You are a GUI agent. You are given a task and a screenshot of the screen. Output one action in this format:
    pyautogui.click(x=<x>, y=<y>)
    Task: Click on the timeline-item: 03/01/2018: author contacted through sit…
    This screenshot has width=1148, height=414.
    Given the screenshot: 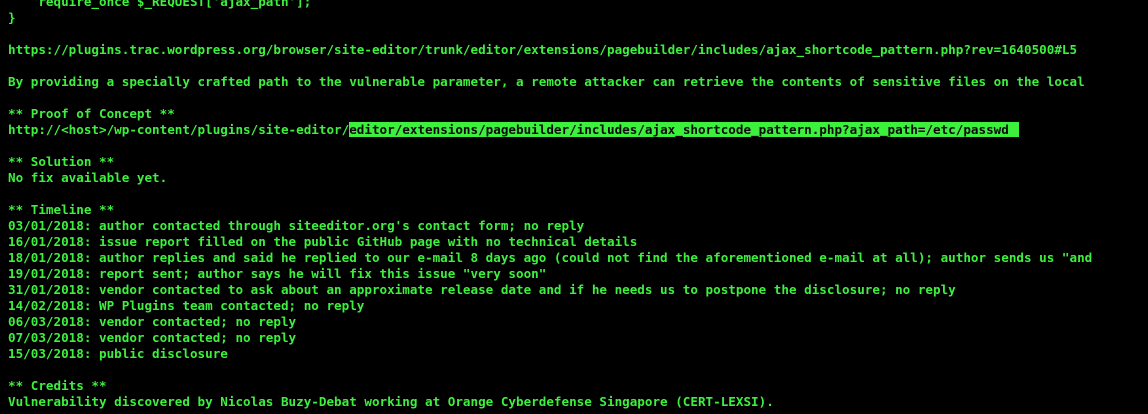 What is the action you would take?
    pyautogui.click(x=296, y=225)
    